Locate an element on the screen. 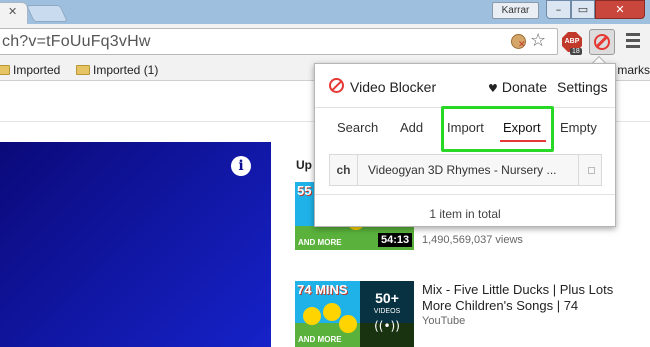  new-tab-button is located at coordinates (47, 13).